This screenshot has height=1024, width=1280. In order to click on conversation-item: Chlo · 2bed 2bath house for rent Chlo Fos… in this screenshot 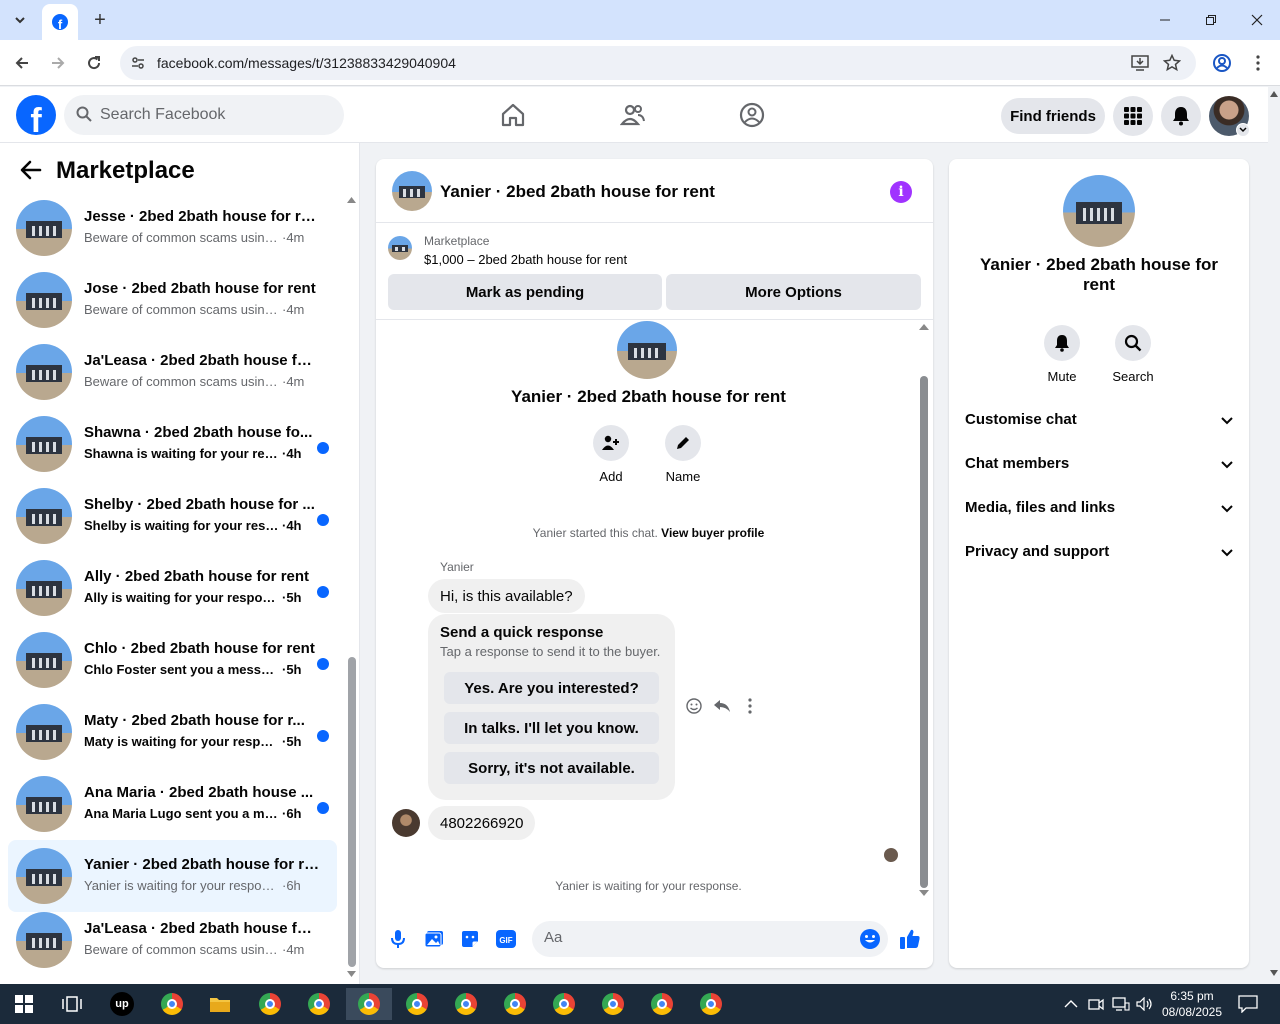, I will do `click(172, 668)`.